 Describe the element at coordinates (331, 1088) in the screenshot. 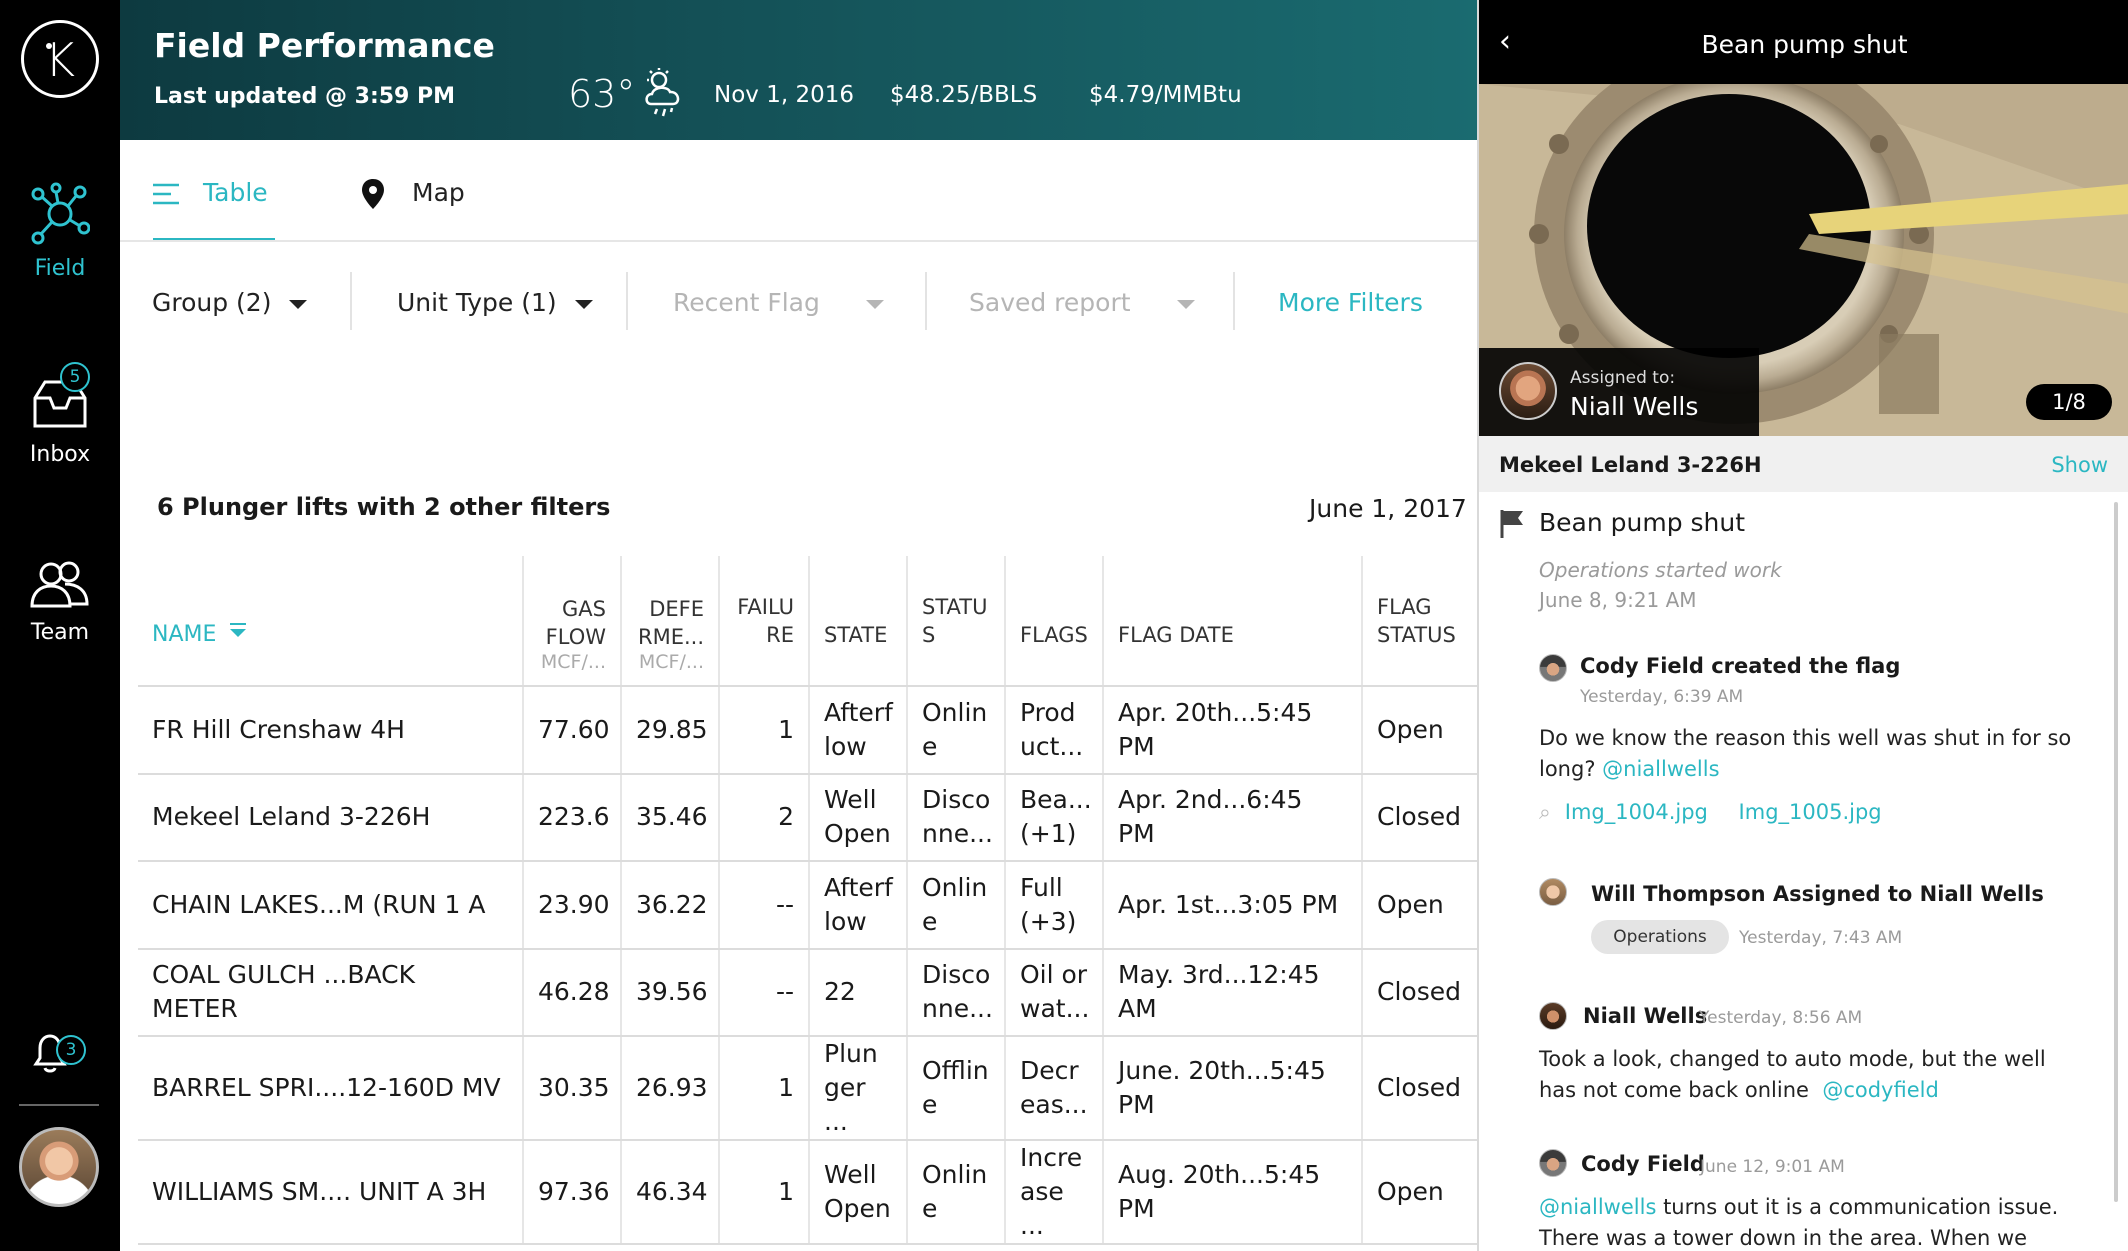

I see `row-name: BARREL SPRI....12-160D MV` at that location.